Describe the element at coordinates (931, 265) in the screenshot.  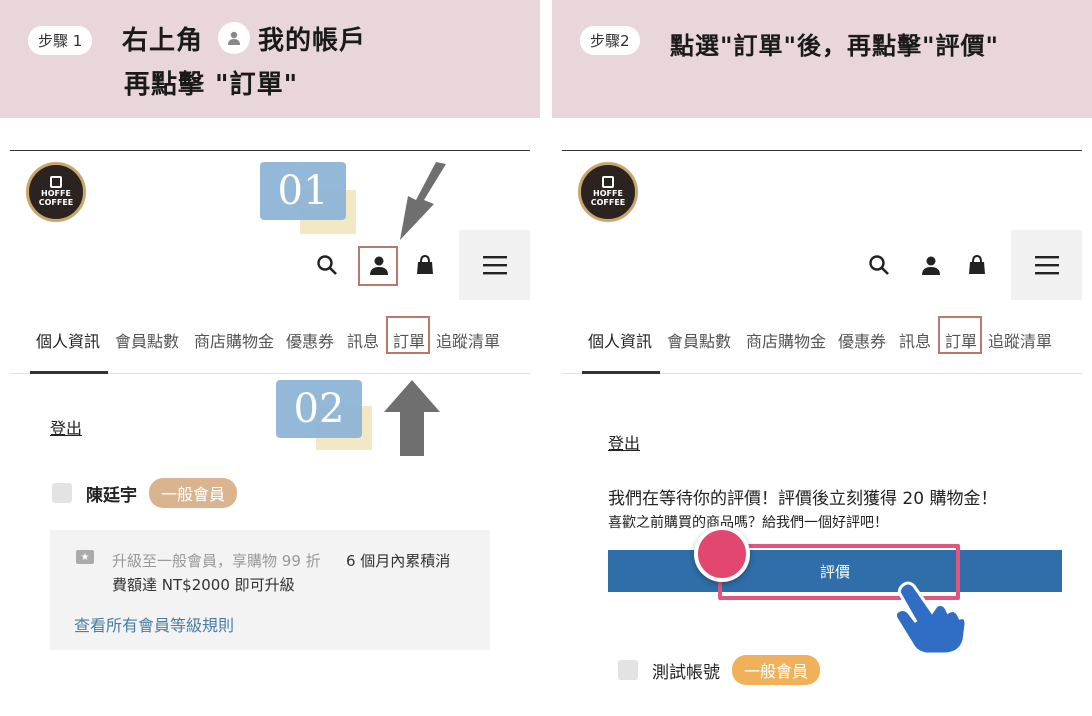
I see `account-icon` at that location.